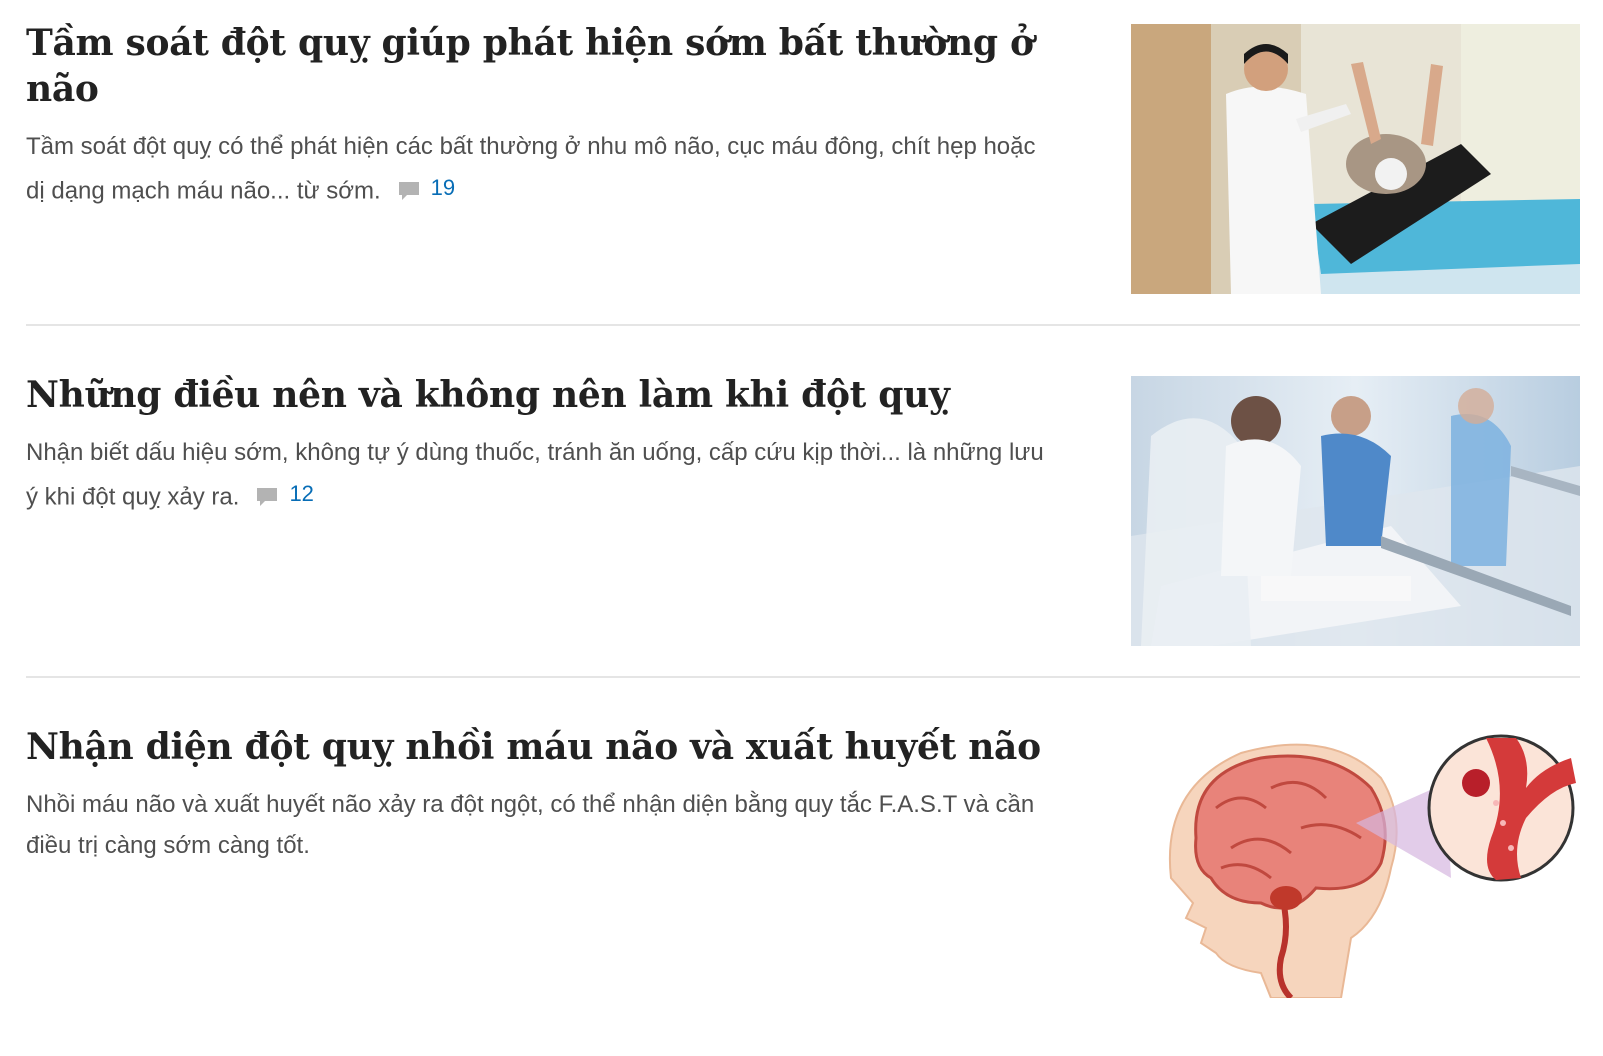 The image size is (1603, 1056). What do you see at coordinates (443, 187) in the screenshot?
I see `comment-count: 19` at bounding box center [443, 187].